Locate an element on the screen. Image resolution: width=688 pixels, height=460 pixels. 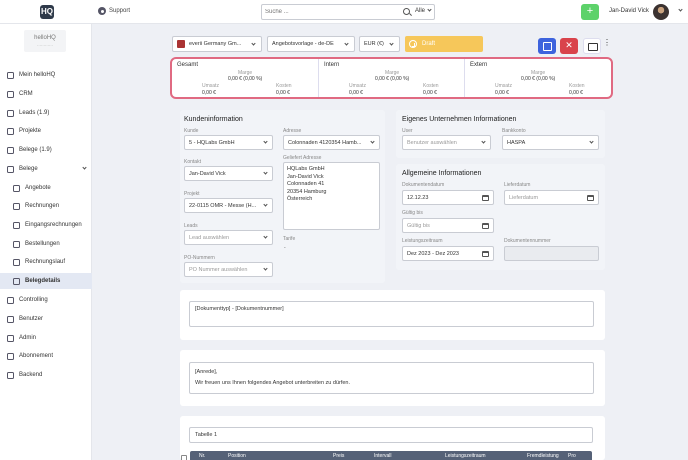
document-date-input: 12.12.23 is located at coordinates (448, 197).